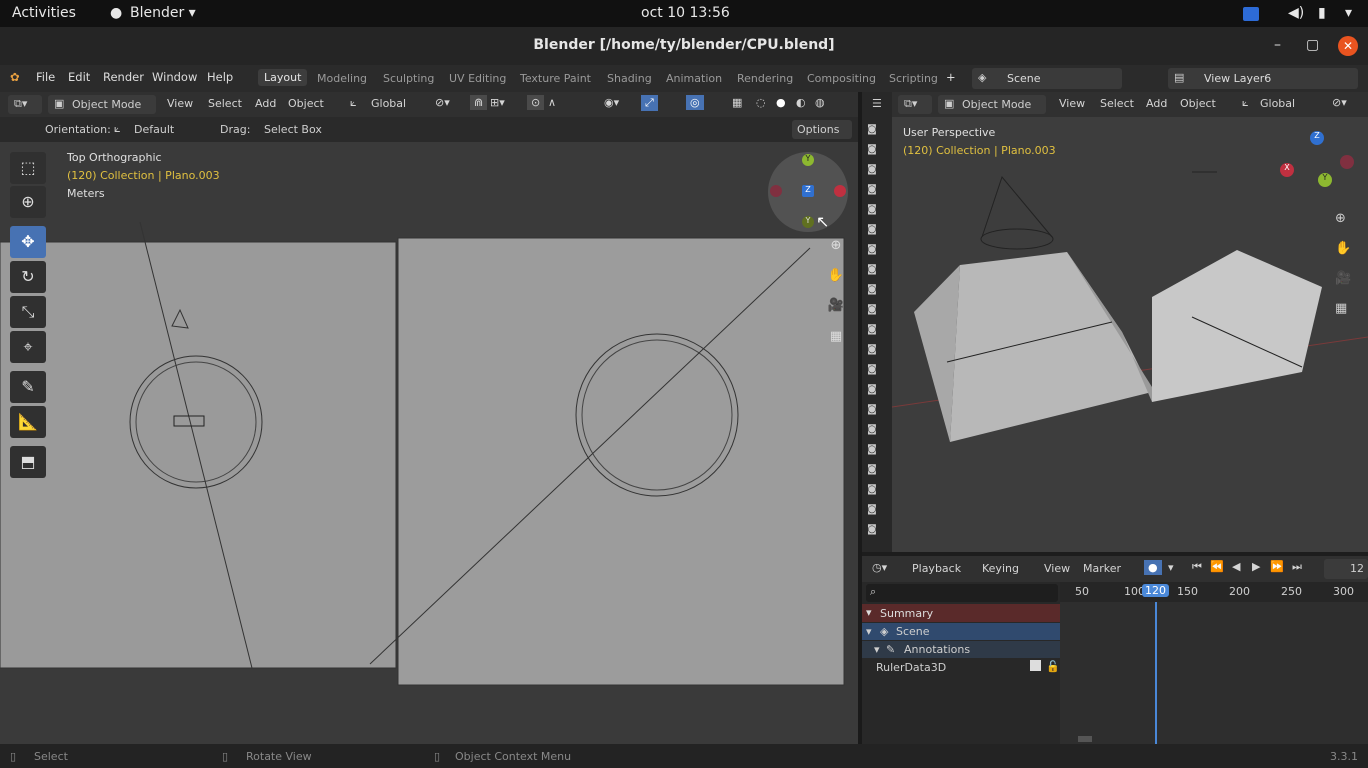 This screenshot has width=1368, height=768. Describe the element at coordinates (1296, 13) in the screenshot. I see `volume-icon: ◀)` at that location.